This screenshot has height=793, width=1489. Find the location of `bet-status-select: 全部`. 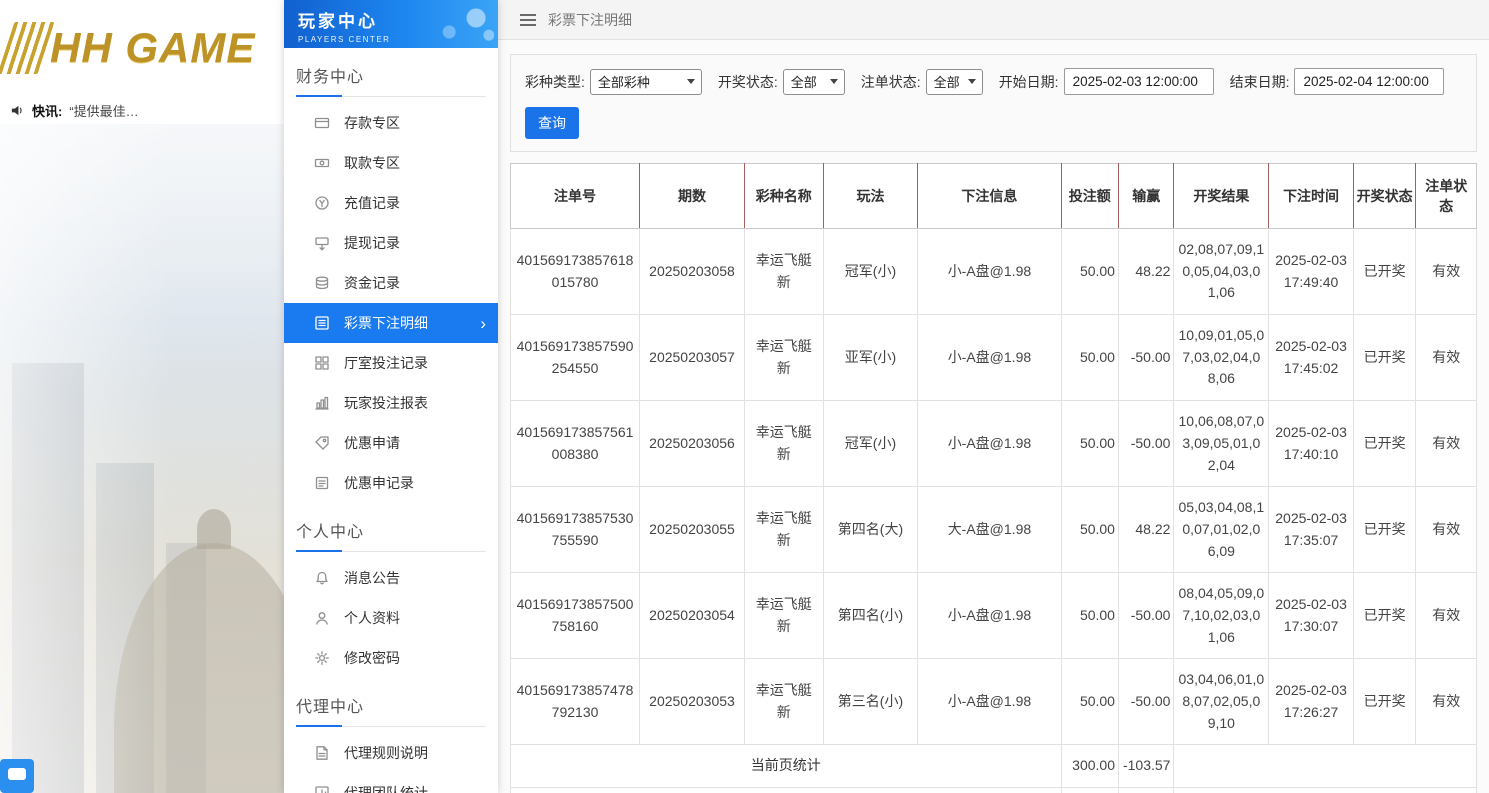

bet-status-select: 全部 is located at coordinates (954, 81).